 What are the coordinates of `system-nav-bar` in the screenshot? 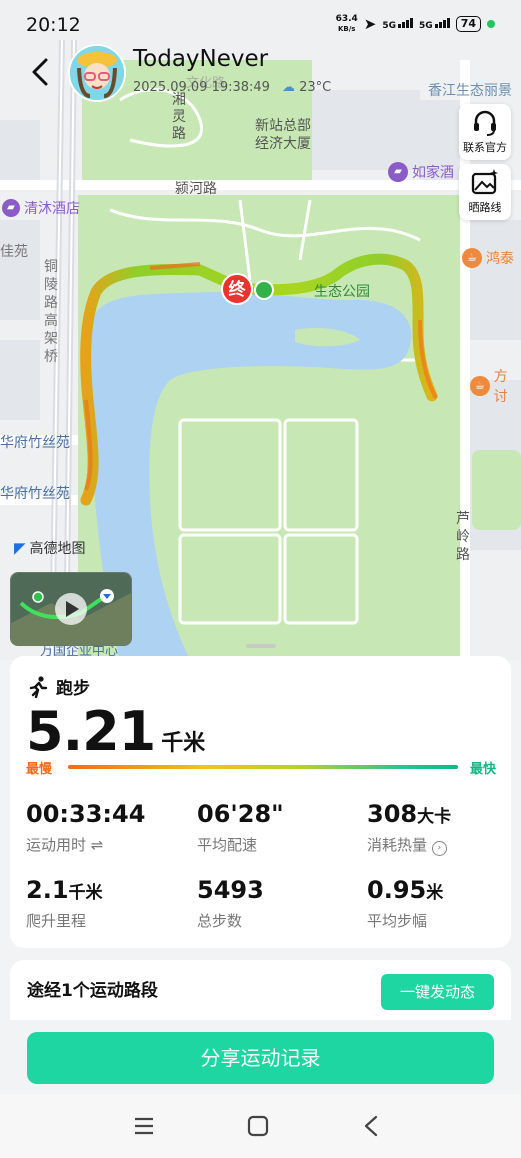 It's located at (260, 1126).